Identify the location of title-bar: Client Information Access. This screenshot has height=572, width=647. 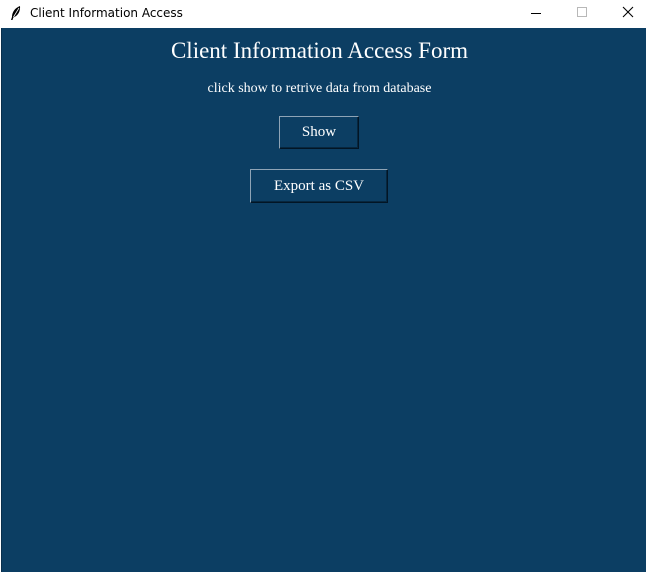
(323, 13).